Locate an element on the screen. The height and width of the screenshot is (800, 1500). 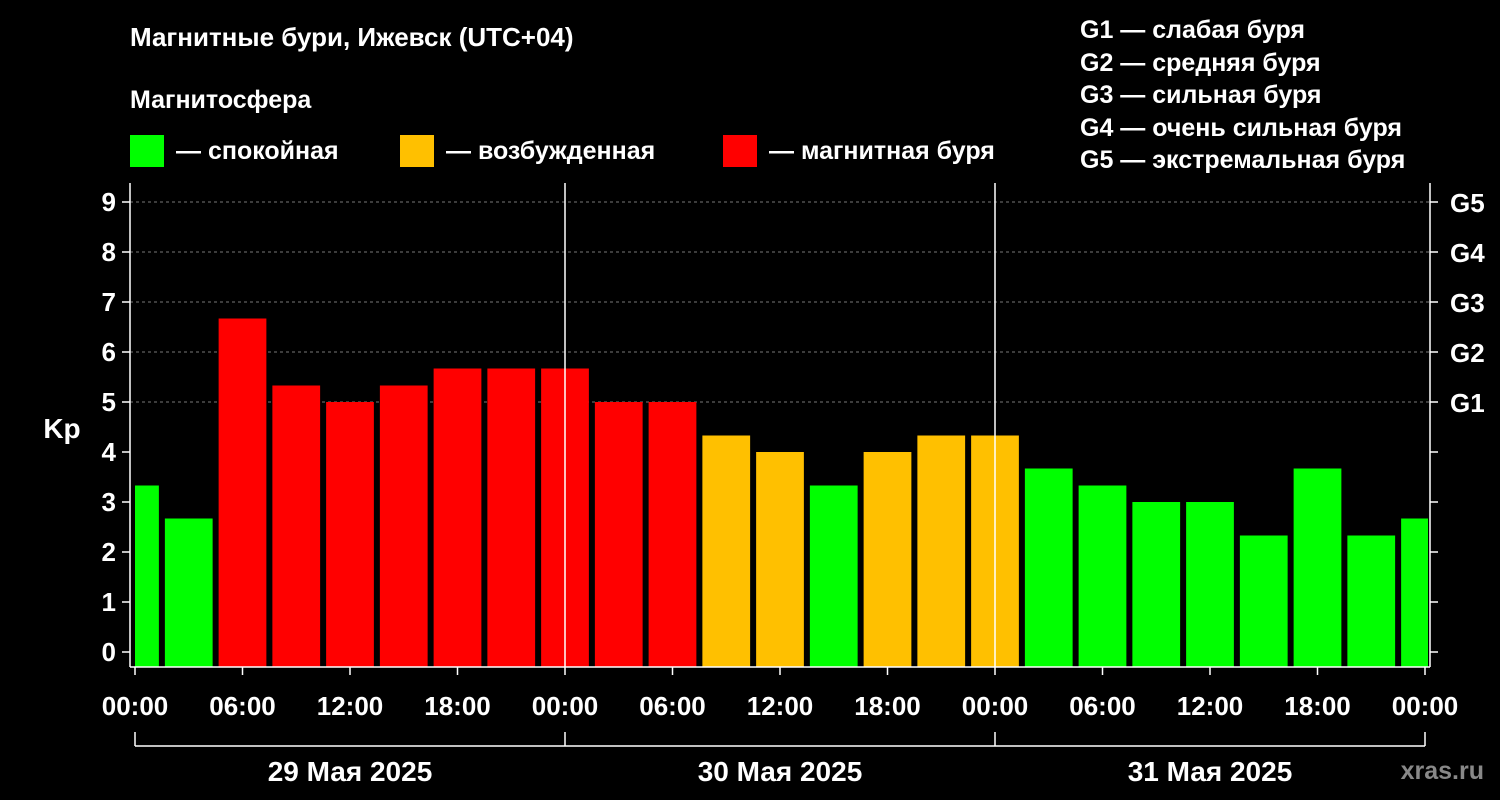
g-tick-label-4: G5 is located at coordinates (1467, 203).